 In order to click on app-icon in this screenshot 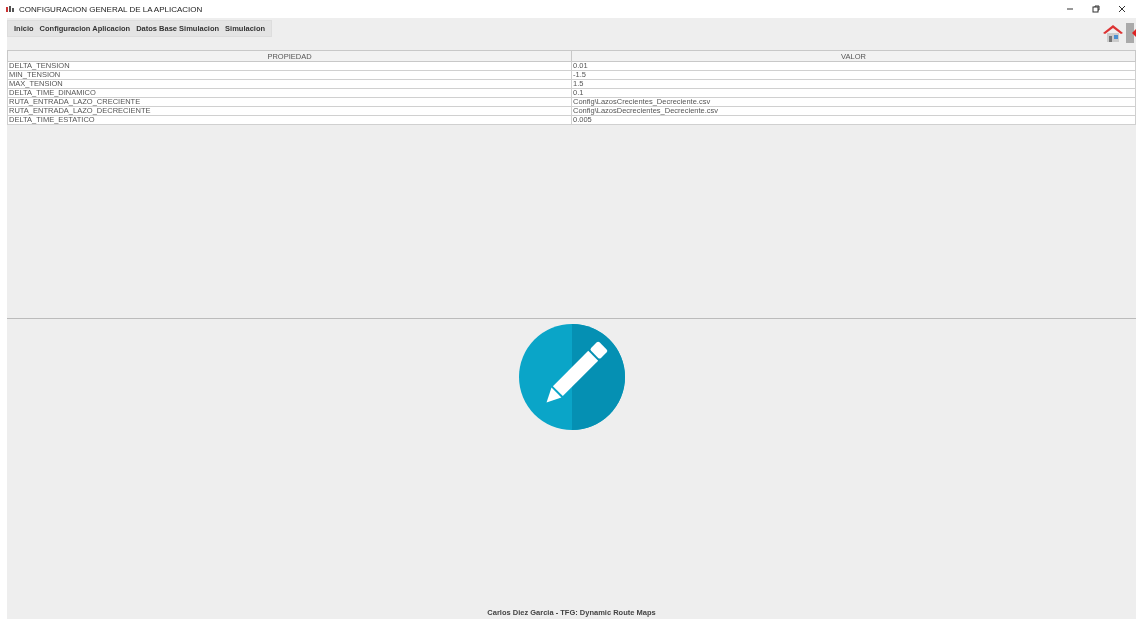, I will do `click(10, 9)`.